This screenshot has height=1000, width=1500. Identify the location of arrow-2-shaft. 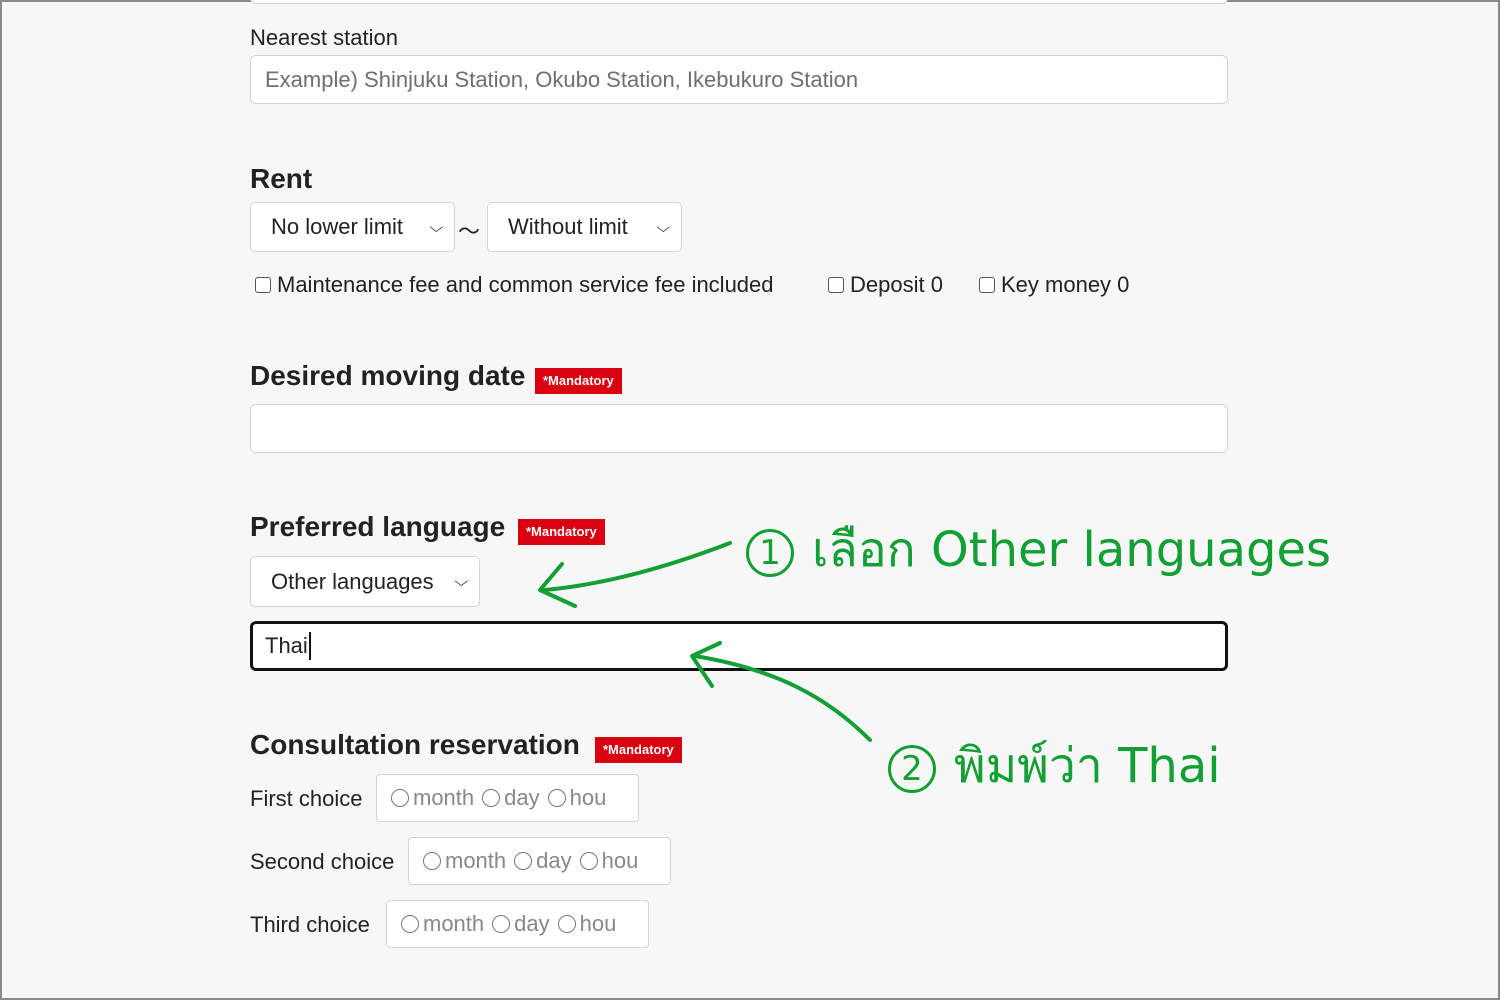
(782, 698).